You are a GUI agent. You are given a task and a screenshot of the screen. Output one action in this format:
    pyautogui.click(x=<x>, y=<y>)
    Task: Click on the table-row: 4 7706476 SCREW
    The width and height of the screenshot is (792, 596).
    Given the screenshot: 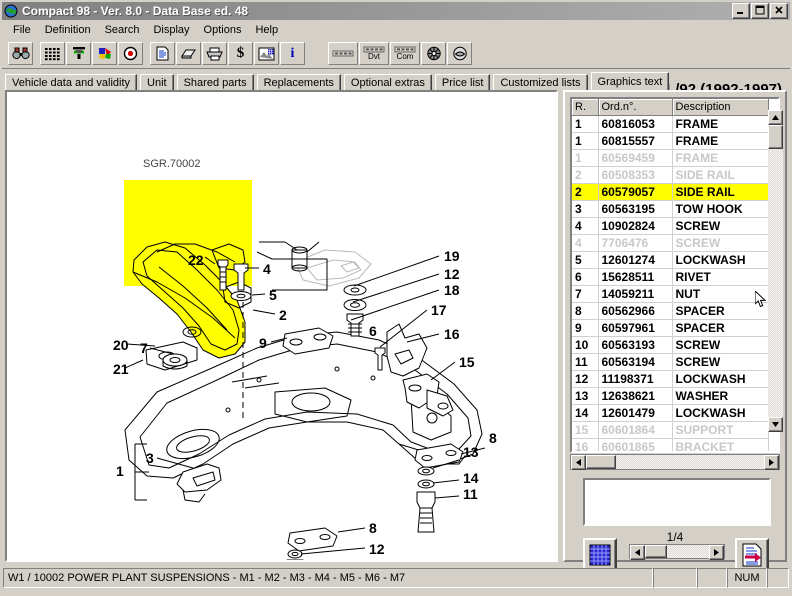 What is the action you would take?
    pyautogui.click(x=670, y=243)
    